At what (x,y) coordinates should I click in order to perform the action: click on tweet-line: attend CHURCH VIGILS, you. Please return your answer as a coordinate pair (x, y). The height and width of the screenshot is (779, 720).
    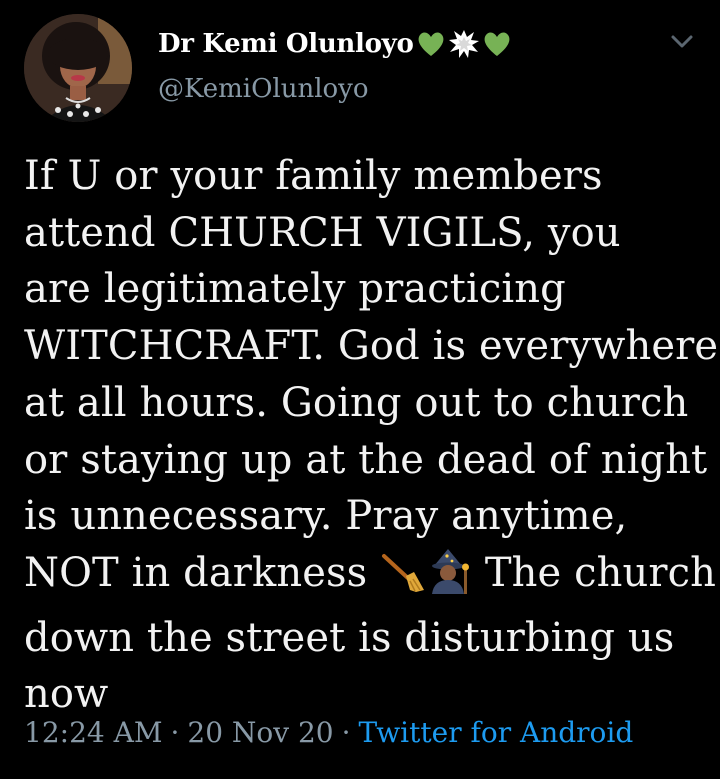
    Looking at the image, I should click on (322, 232).